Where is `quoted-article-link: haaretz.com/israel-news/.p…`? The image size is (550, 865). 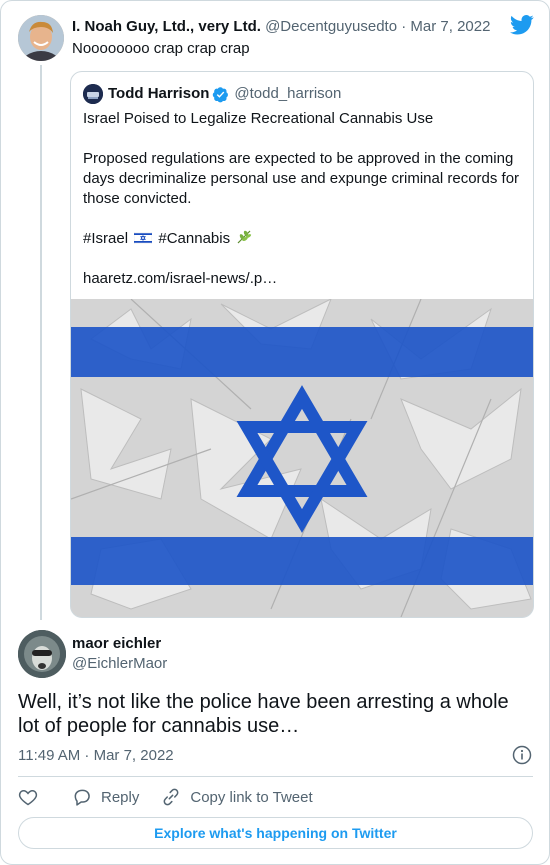 quoted-article-link: haaretz.com/israel-news/.p… is located at coordinates (304, 279).